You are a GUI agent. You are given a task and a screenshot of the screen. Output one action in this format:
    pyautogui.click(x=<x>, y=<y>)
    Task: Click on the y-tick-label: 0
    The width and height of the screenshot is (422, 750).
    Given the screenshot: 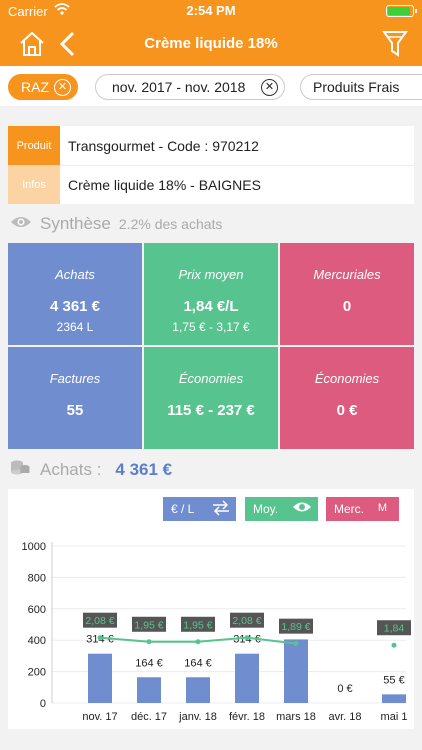 What is the action you would take?
    pyautogui.click(x=43, y=704)
    